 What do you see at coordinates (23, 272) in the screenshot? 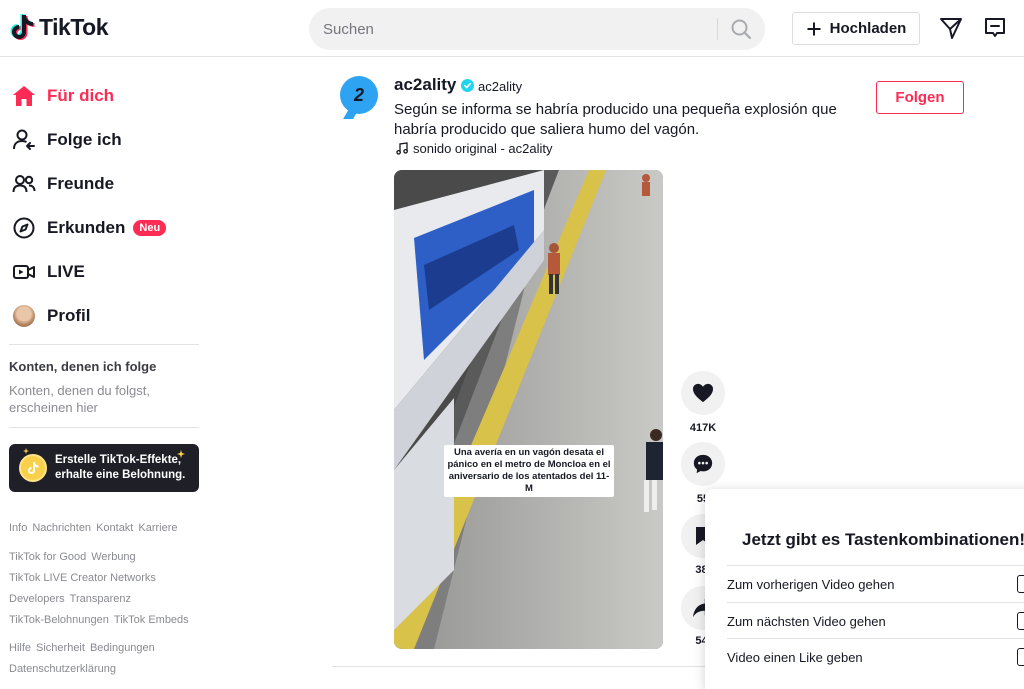
I see `live-icon` at bounding box center [23, 272].